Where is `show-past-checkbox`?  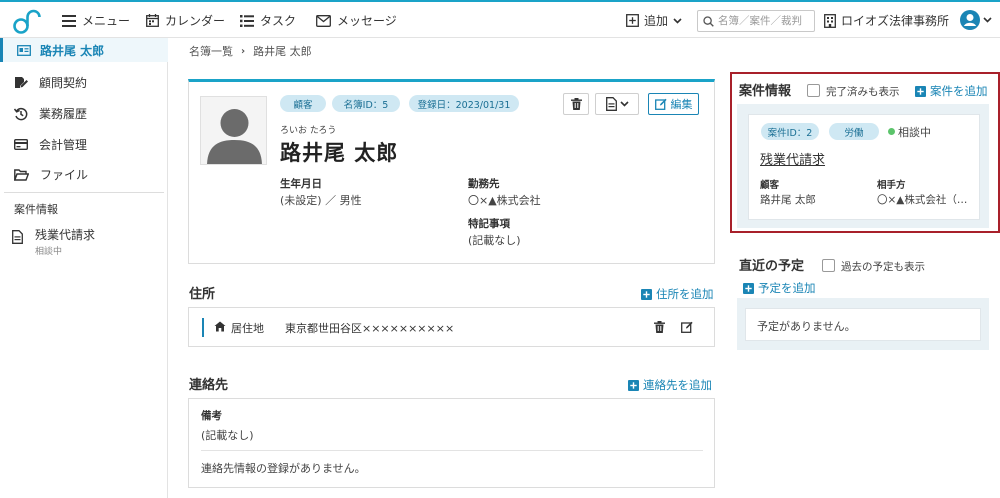
show-past-checkbox is located at coordinates (828, 265).